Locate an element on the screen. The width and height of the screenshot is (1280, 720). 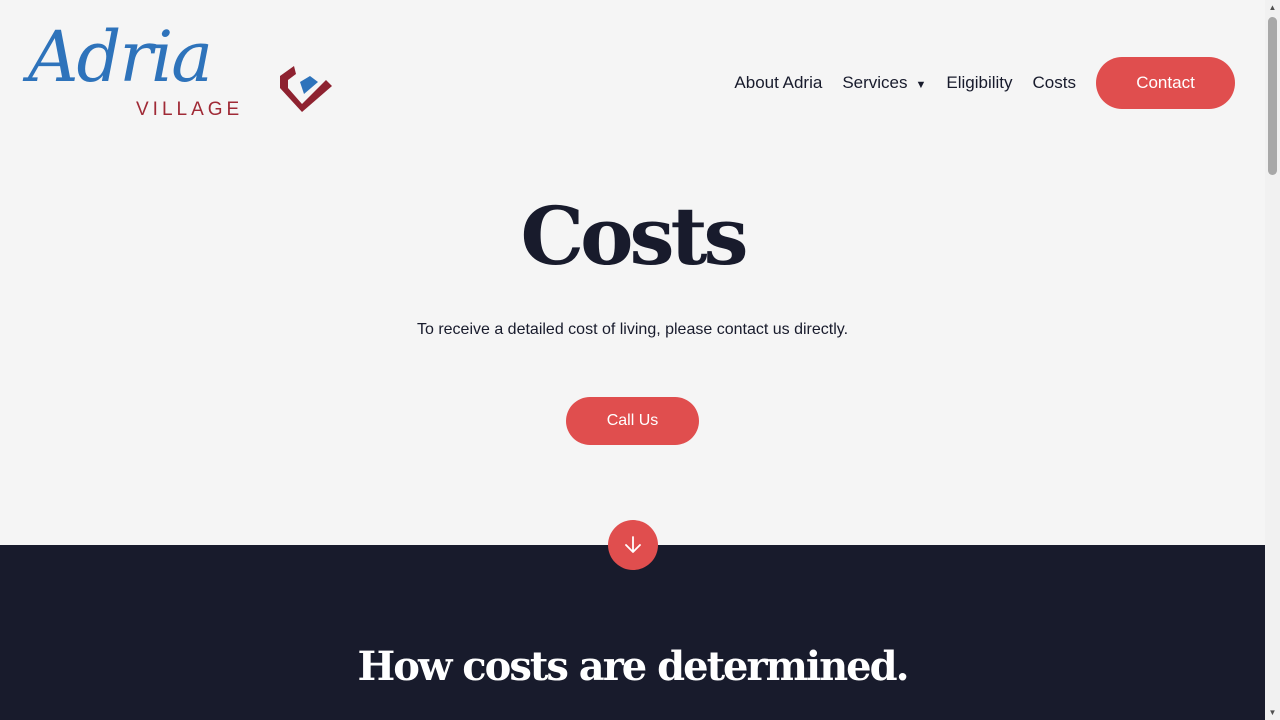
nav-item-costs: Costs is located at coordinates (1054, 83).